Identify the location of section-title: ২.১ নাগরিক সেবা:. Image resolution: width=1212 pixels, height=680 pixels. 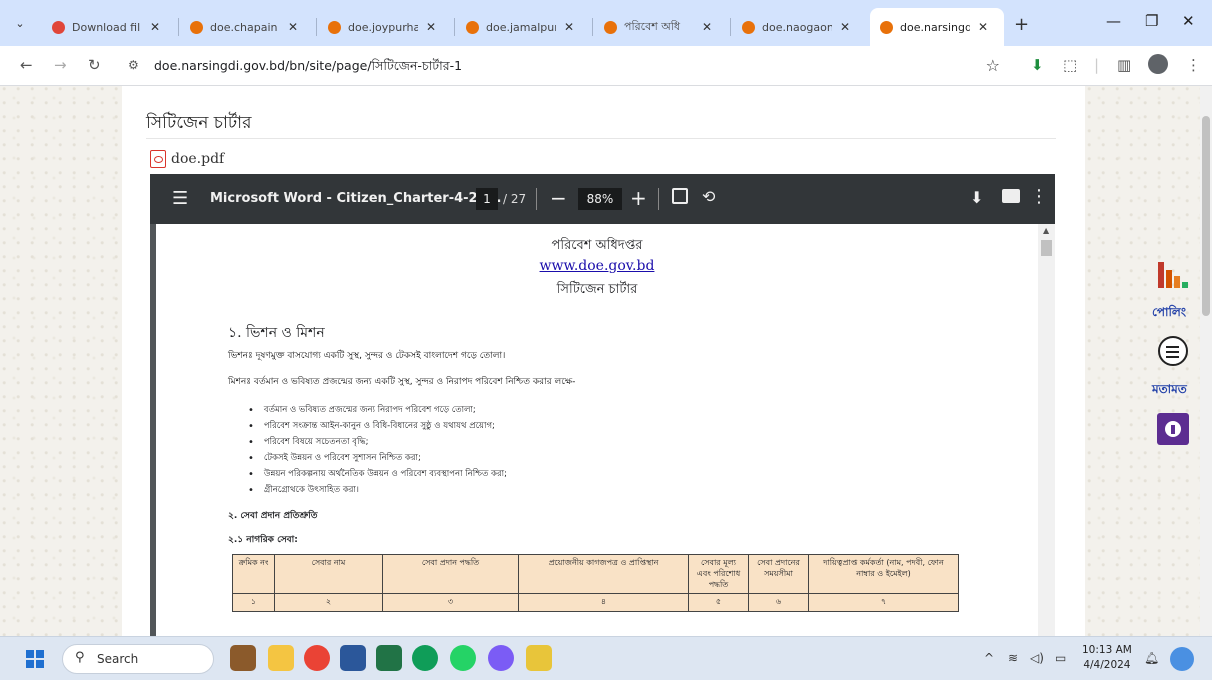
(263, 540).